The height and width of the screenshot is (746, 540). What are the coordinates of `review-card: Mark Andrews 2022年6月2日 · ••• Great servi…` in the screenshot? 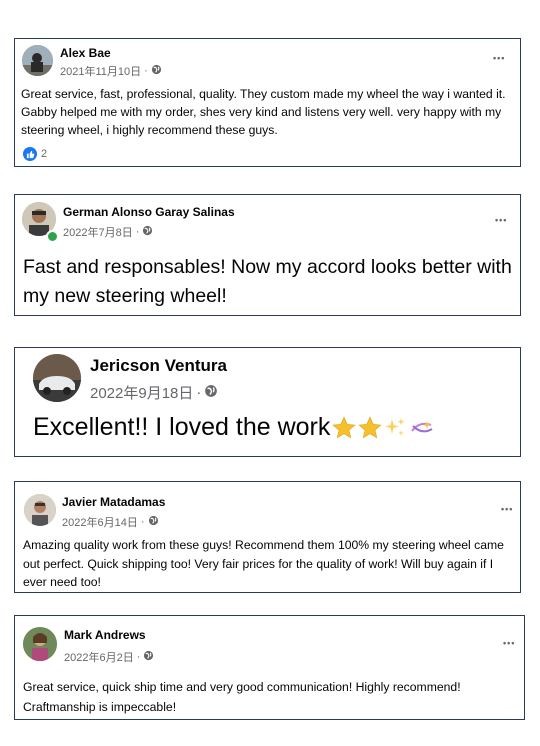 It's located at (269, 667).